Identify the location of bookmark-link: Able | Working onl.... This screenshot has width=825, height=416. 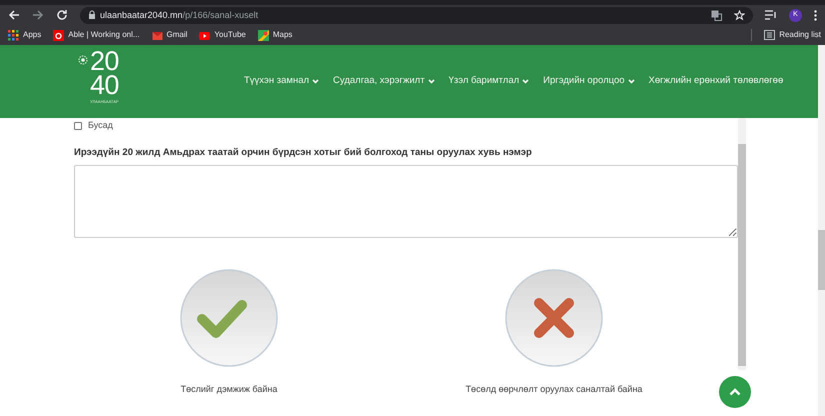
(104, 35).